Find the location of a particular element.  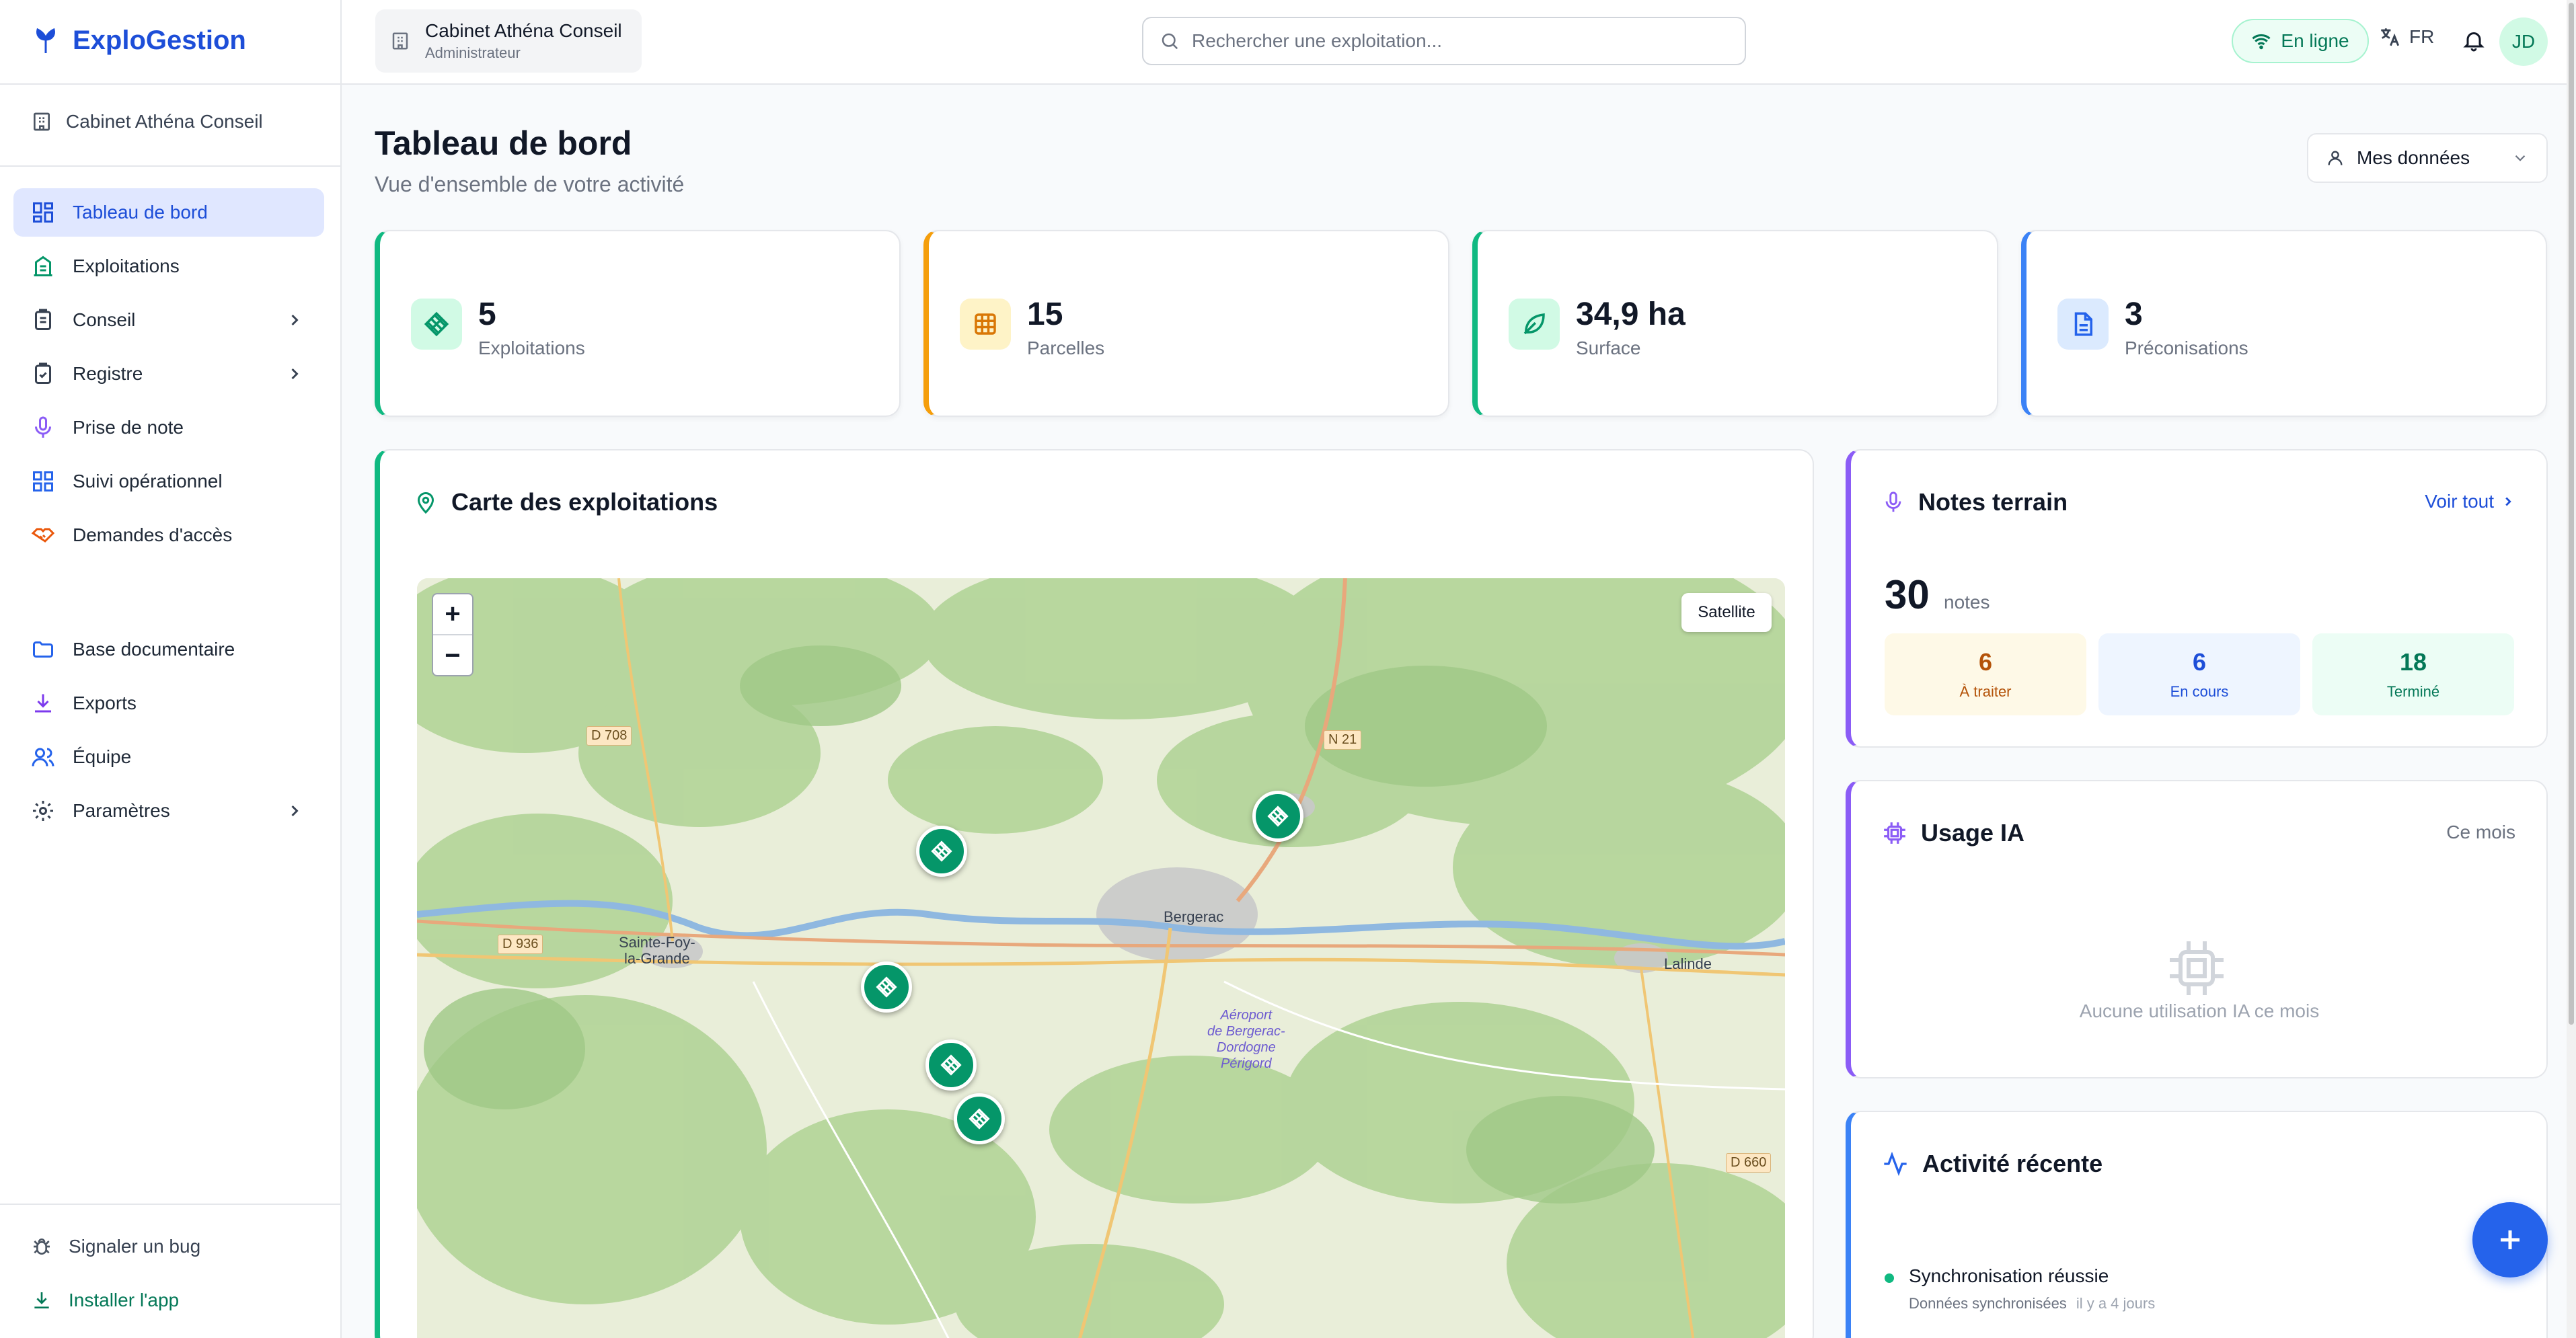

page-subtitle: Vue d'ensemble de votre activité is located at coordinates (530, 184).